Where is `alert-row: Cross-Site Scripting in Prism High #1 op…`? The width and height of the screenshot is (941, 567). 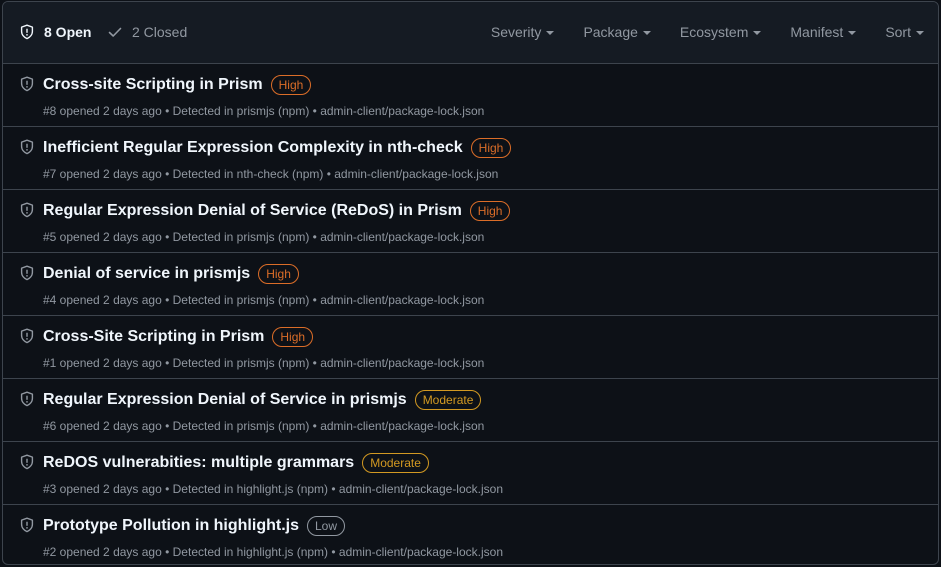
alert-row: Cross-Site Scripting in Prism High #1 op… is located at coordinates (470, 347).